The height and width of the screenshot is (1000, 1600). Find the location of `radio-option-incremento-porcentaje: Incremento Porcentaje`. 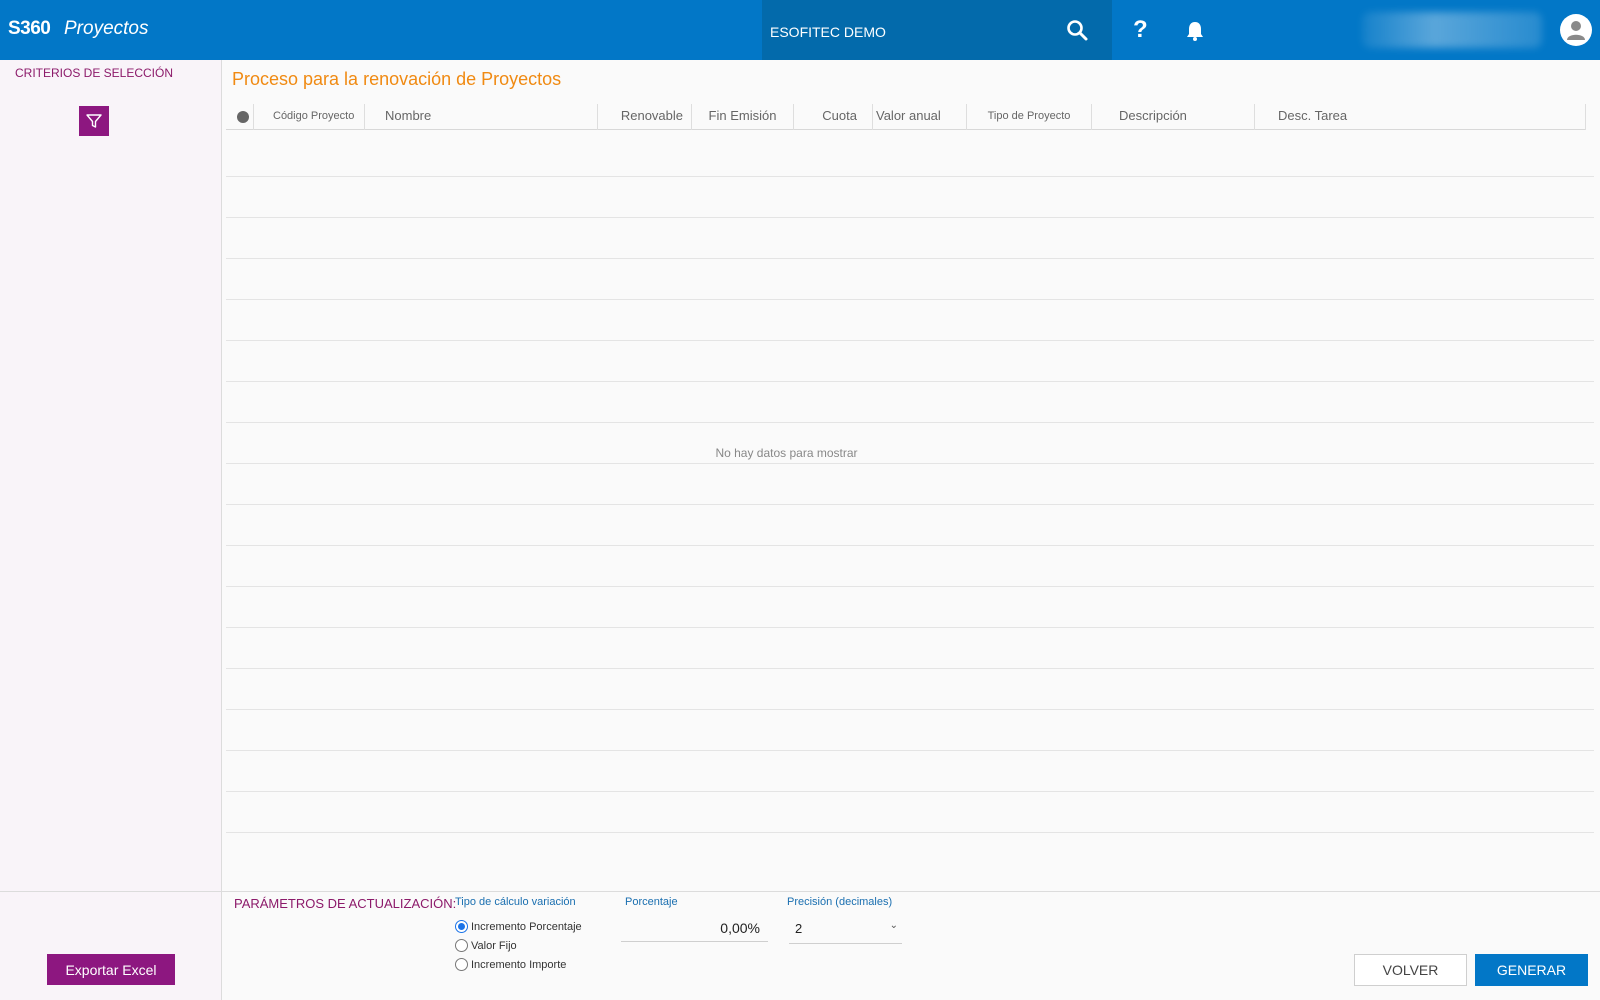

radio-option-incremento-porcentaje: Incremento Porcentaje is located at coordinates (518, 926).